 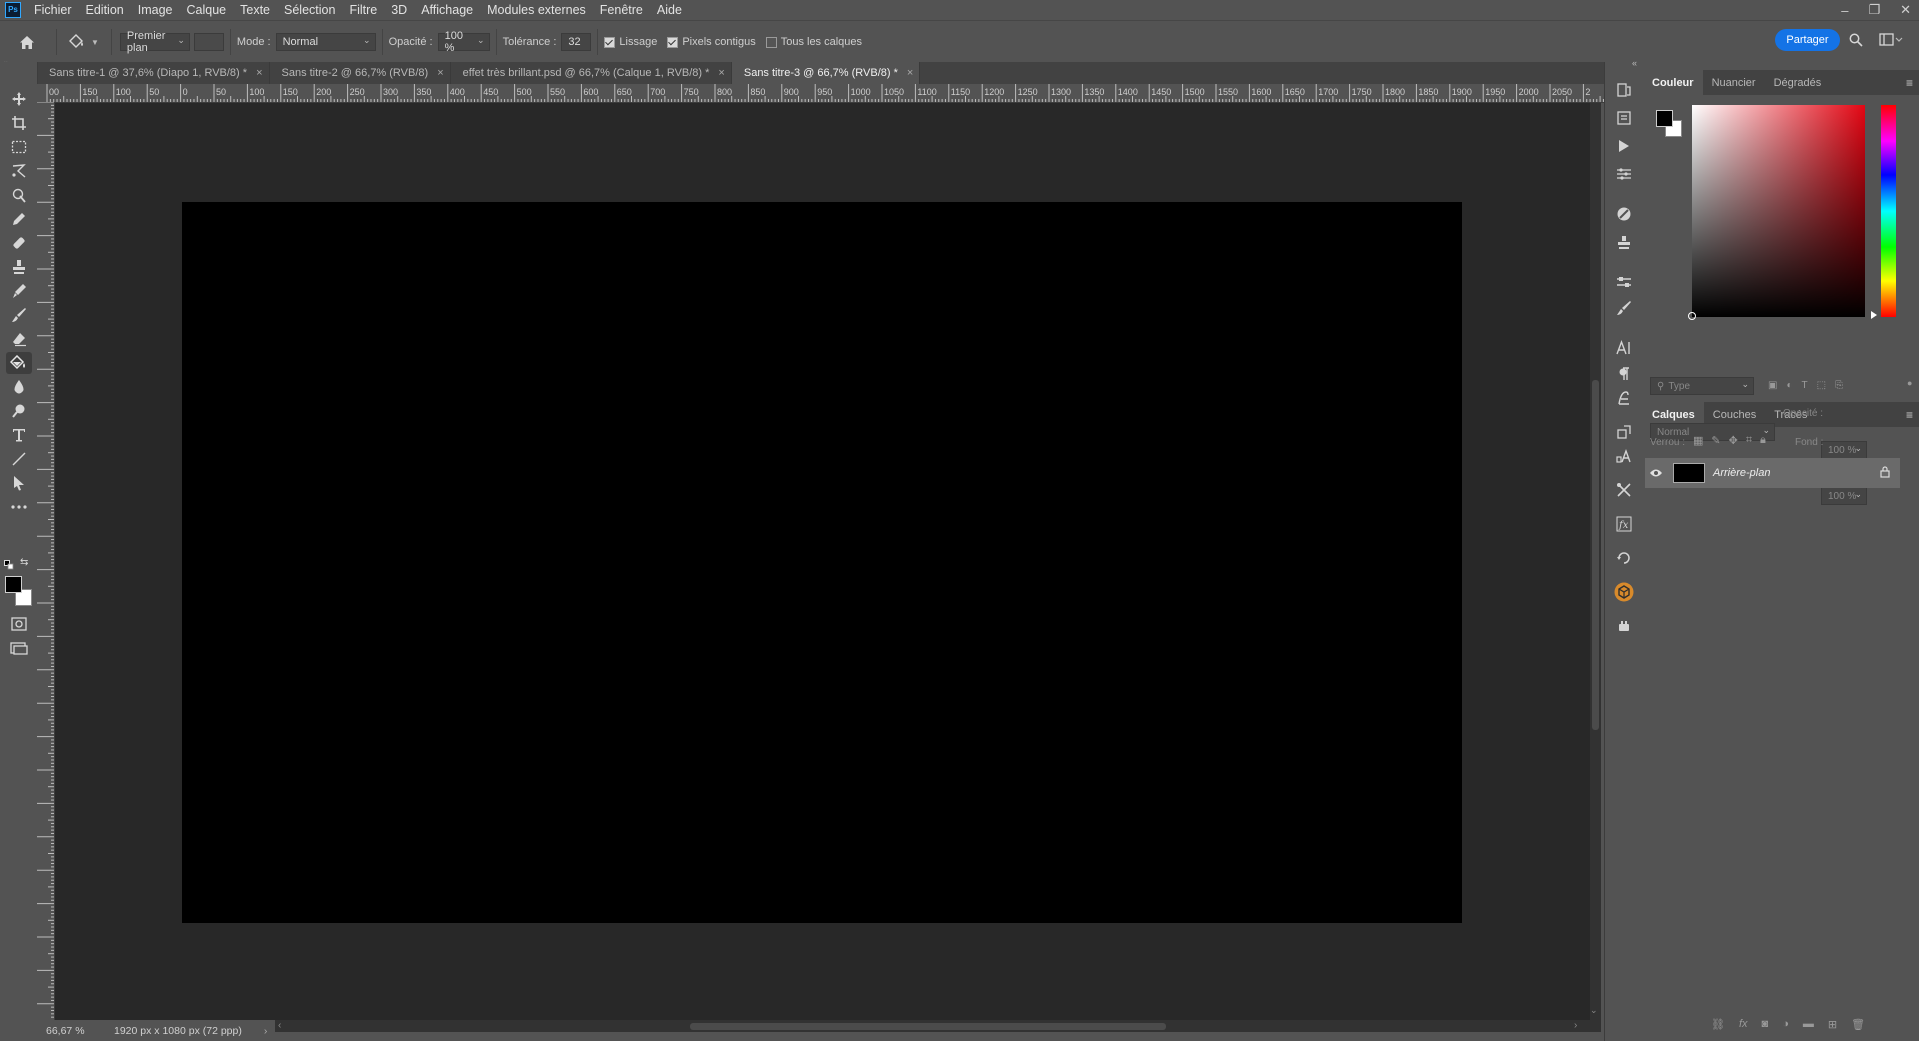 What do you see at coordinates (1844, 496) in the screenshot?
I see `fill-input: 100 % ⌄` at bounding box center [1844, 496].